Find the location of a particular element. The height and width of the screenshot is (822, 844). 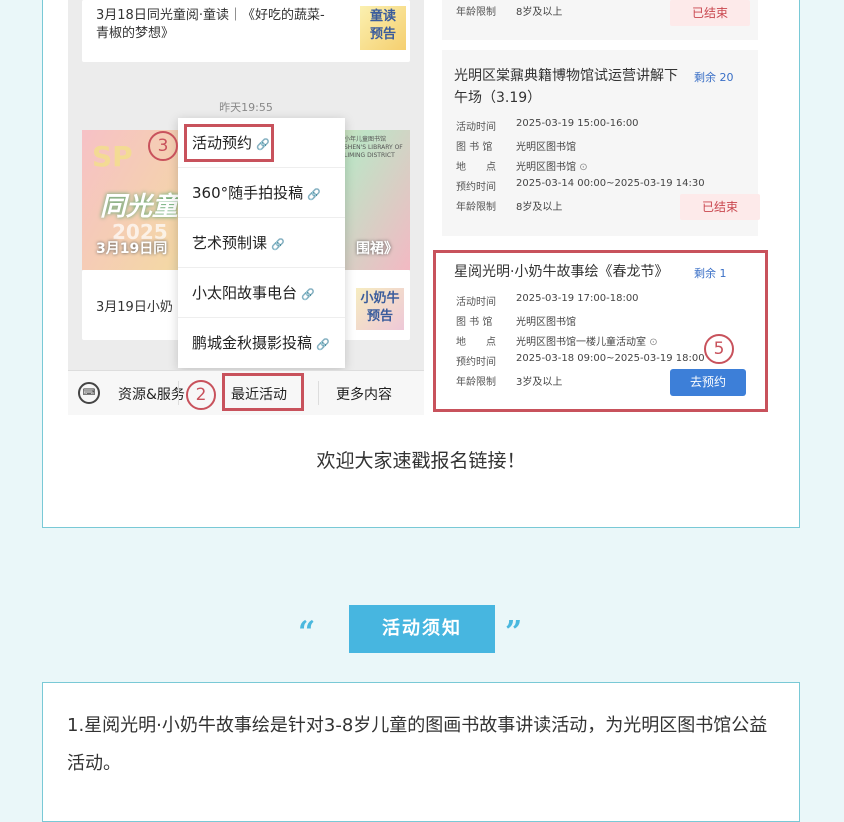

article-second-thumbnail: 小奶牛 预告 is located at coordinates (380, 309).